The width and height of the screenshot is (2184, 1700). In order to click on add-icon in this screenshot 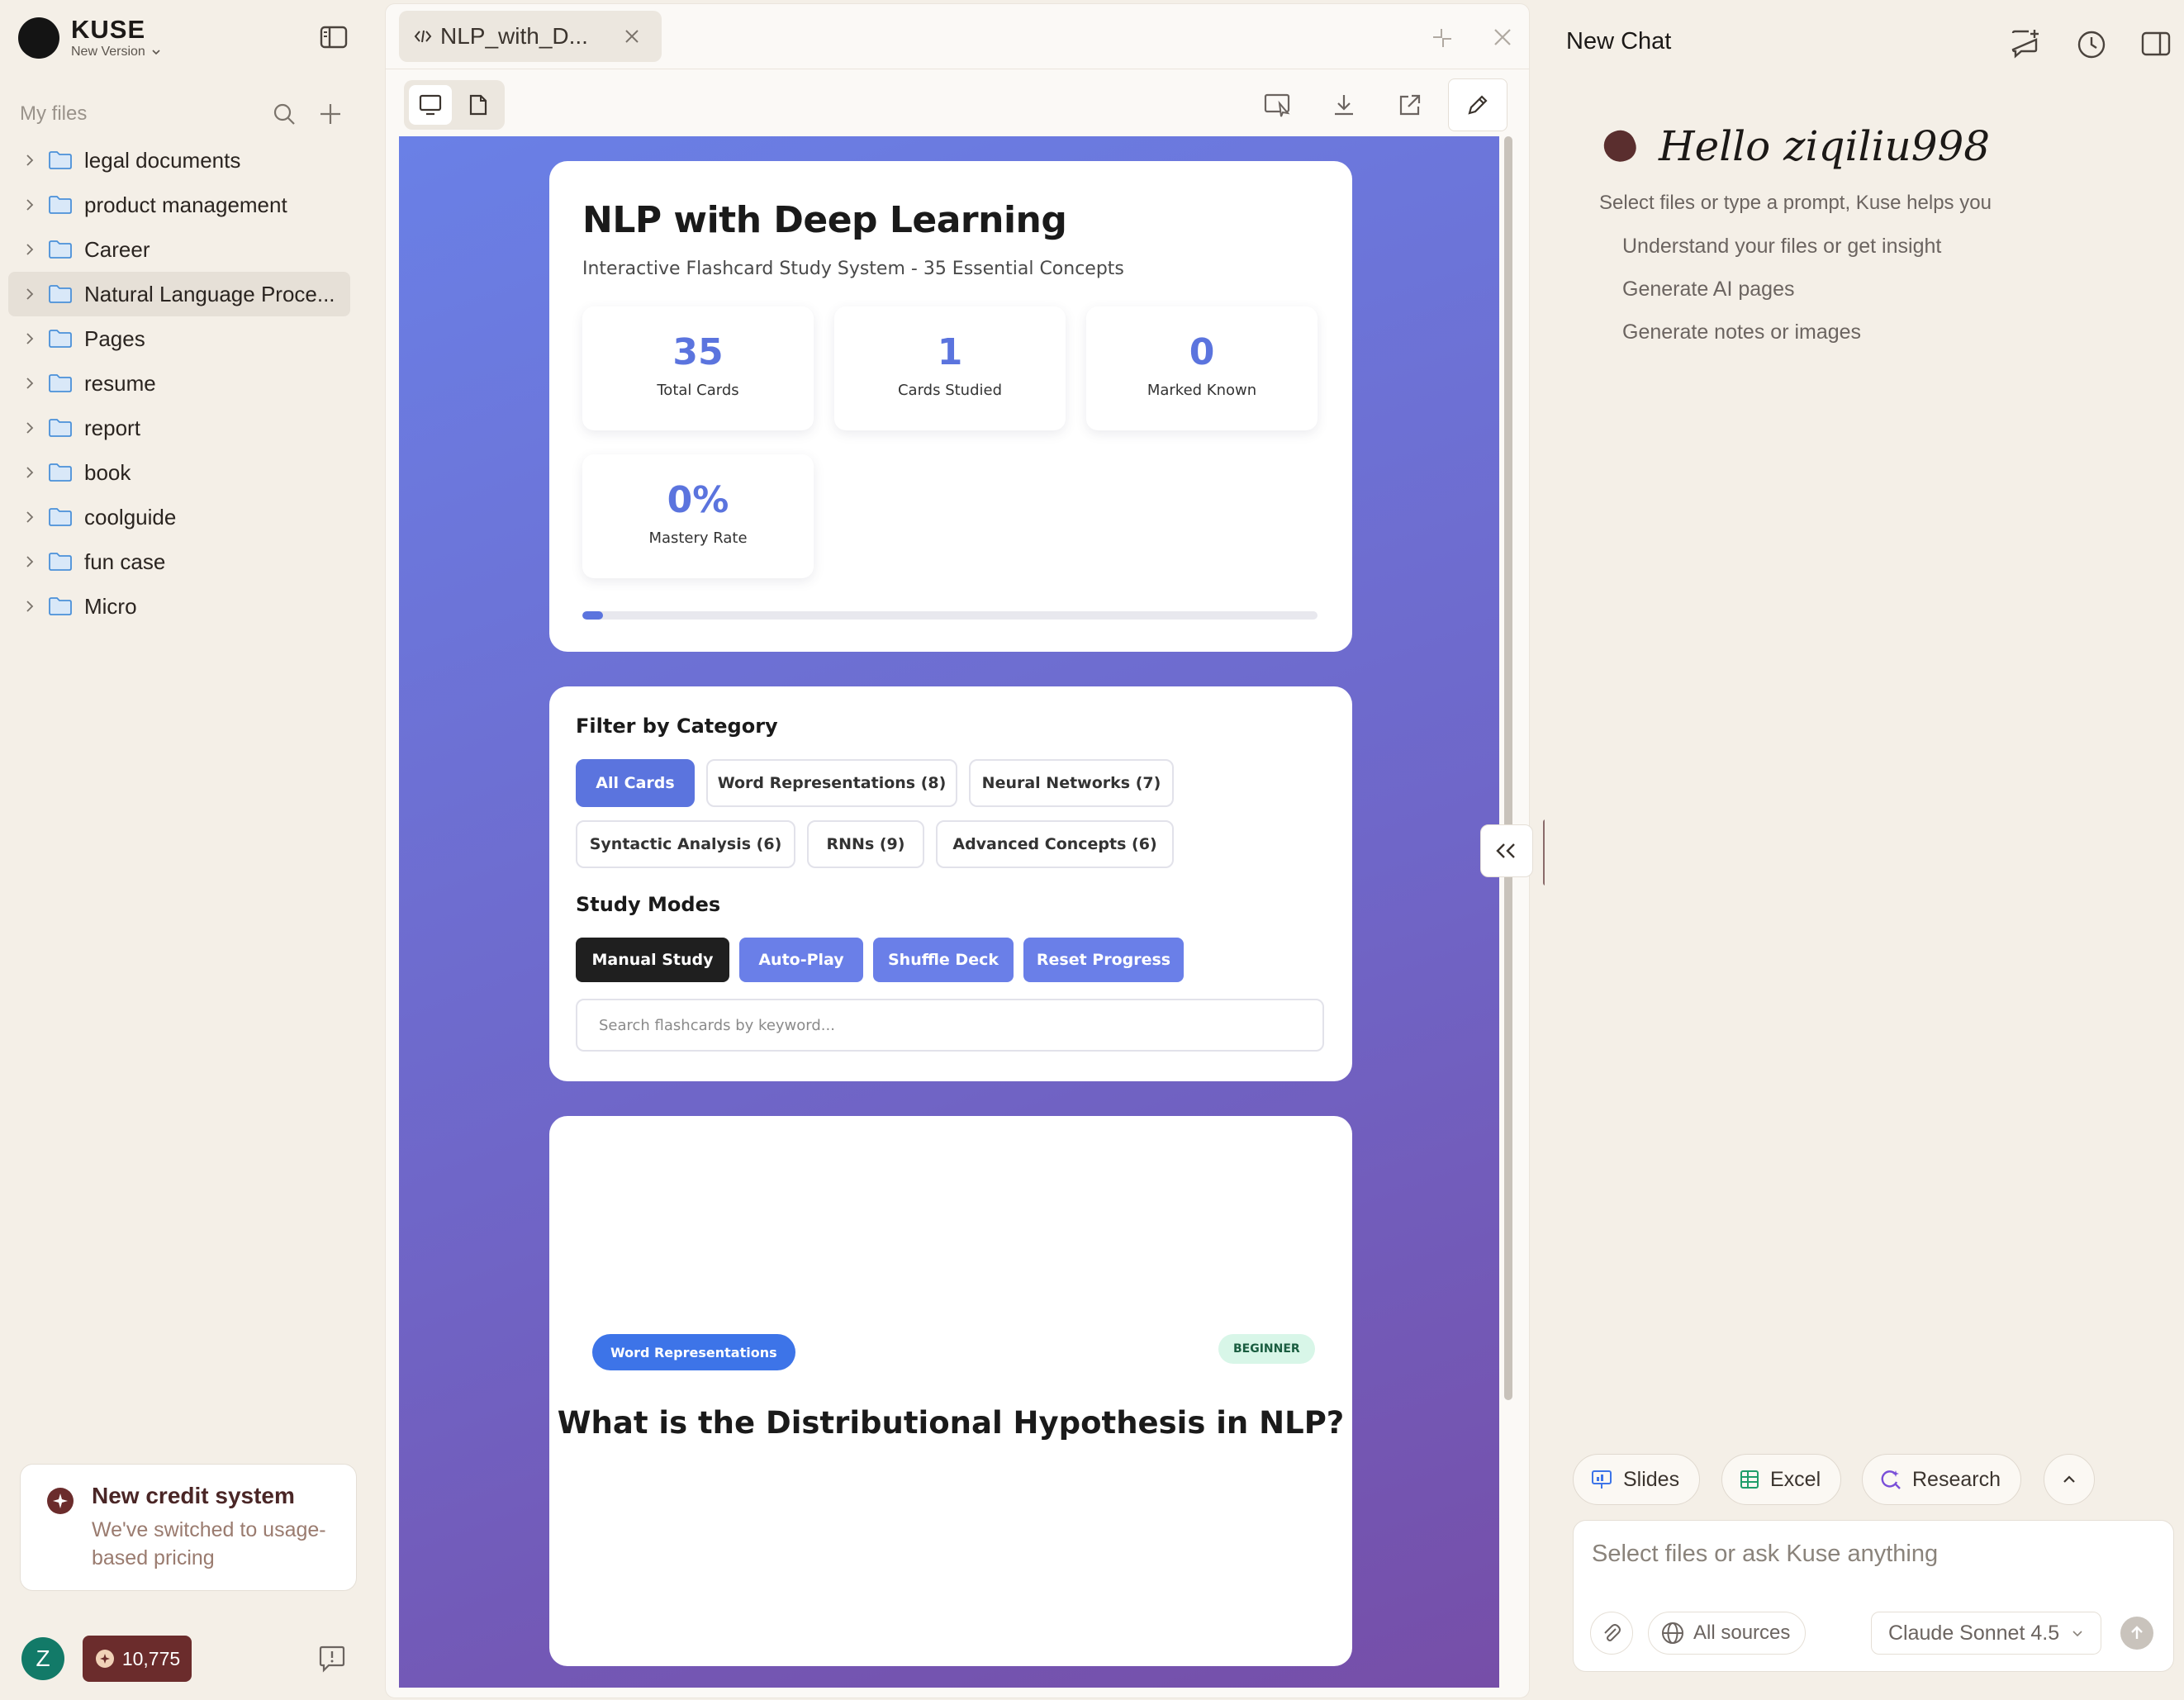, I will do `click(330, 114)`.